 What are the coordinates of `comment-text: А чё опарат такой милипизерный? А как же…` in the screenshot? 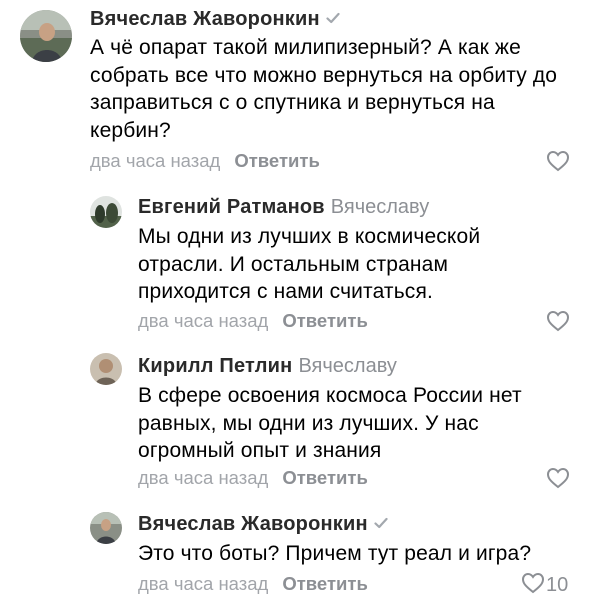 It's located at (324, 89).